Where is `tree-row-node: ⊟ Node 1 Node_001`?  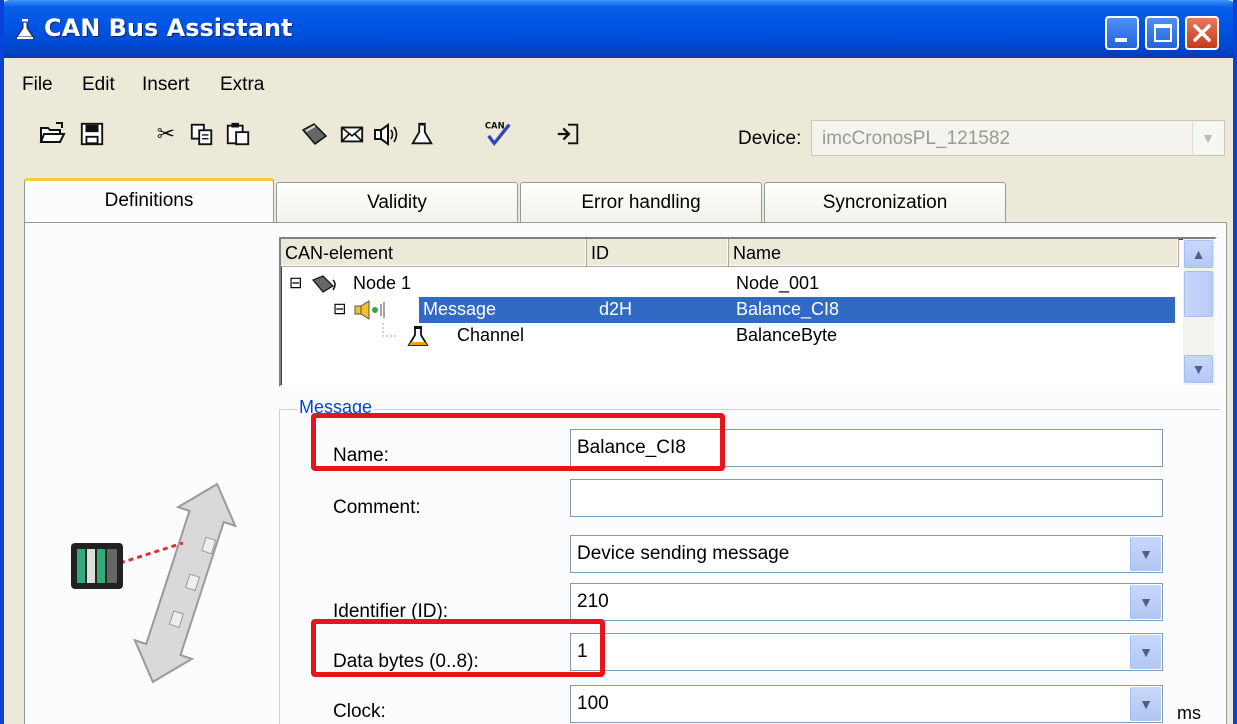
tree-row-node: ⊟ Node 1 Node_001 is located at coordinates (731, 284).